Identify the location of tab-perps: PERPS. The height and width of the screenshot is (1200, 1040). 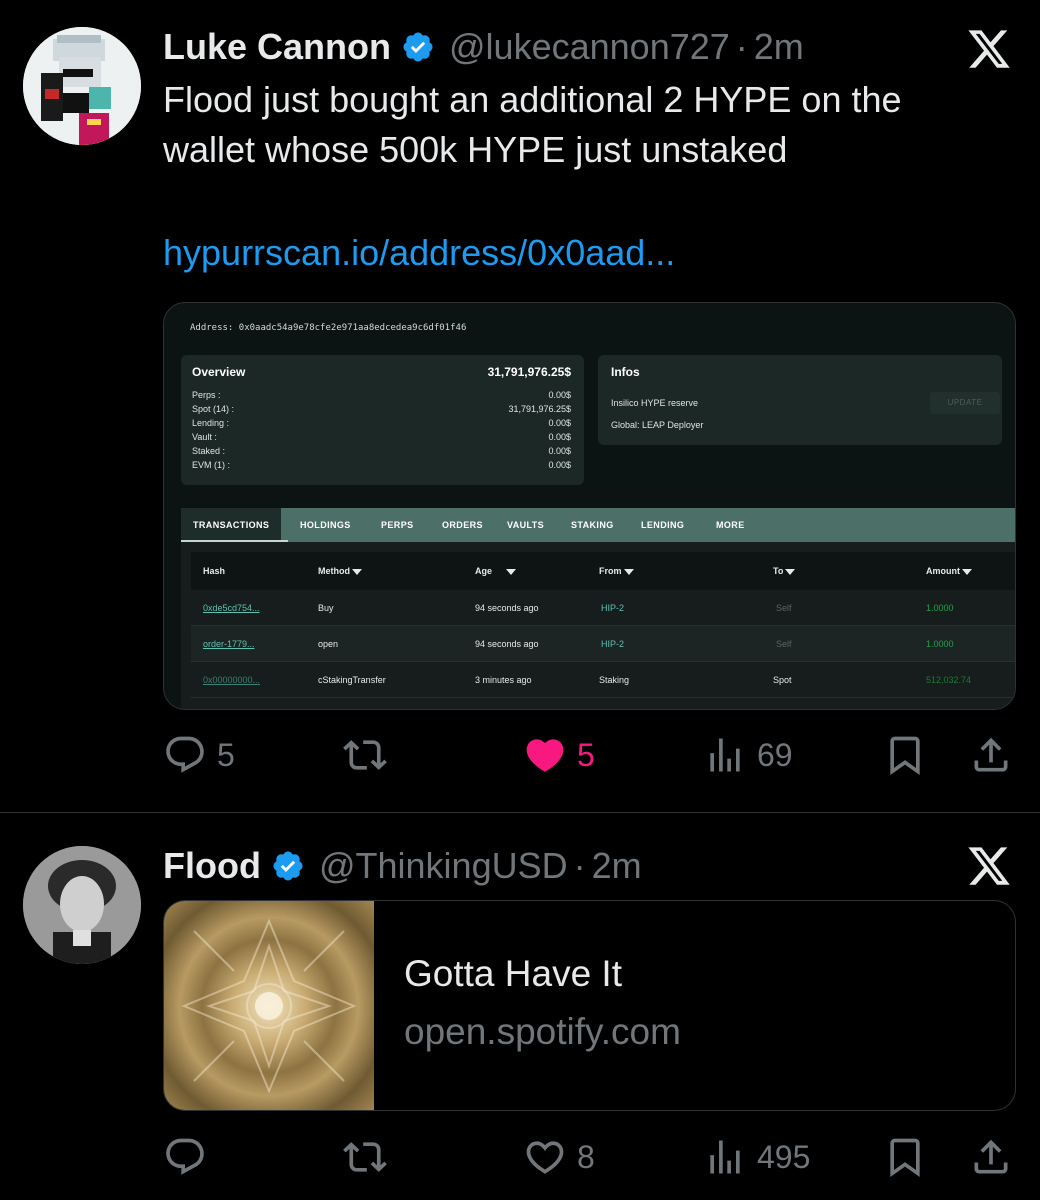
(397, 525).